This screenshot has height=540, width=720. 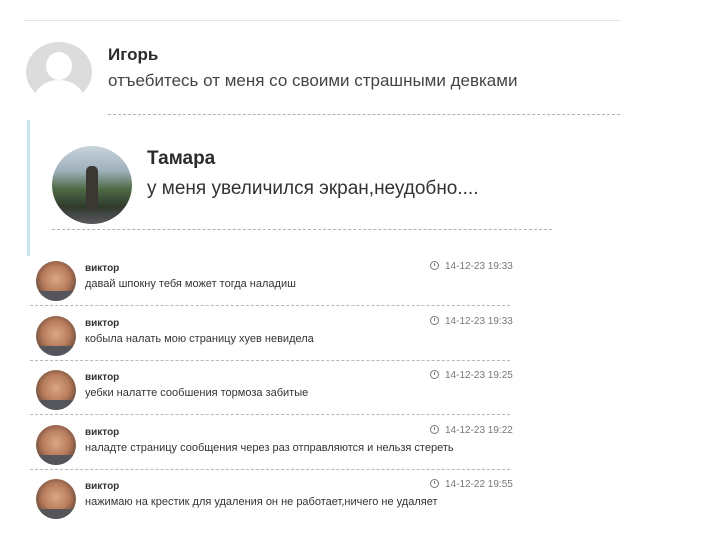 What do you see at coordinates (59, 66) in the screenshot?
I see `avatar-head-shape` at bounding box center [59, 66].